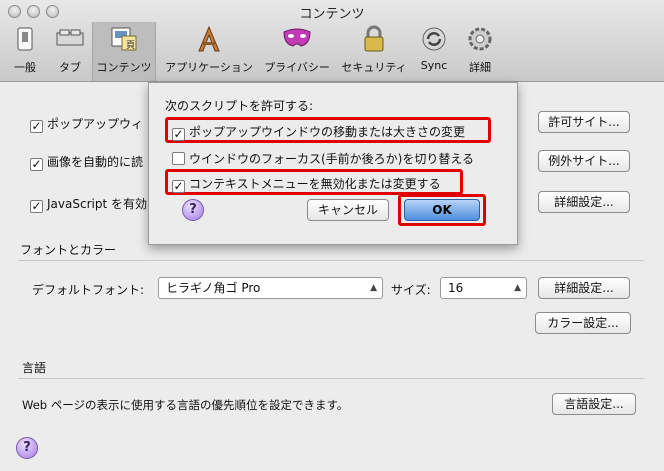 The image size is (664, 471). Describe the element at coordinates (70, 37) in the screenshot. I see `tabs-icon` at that location.